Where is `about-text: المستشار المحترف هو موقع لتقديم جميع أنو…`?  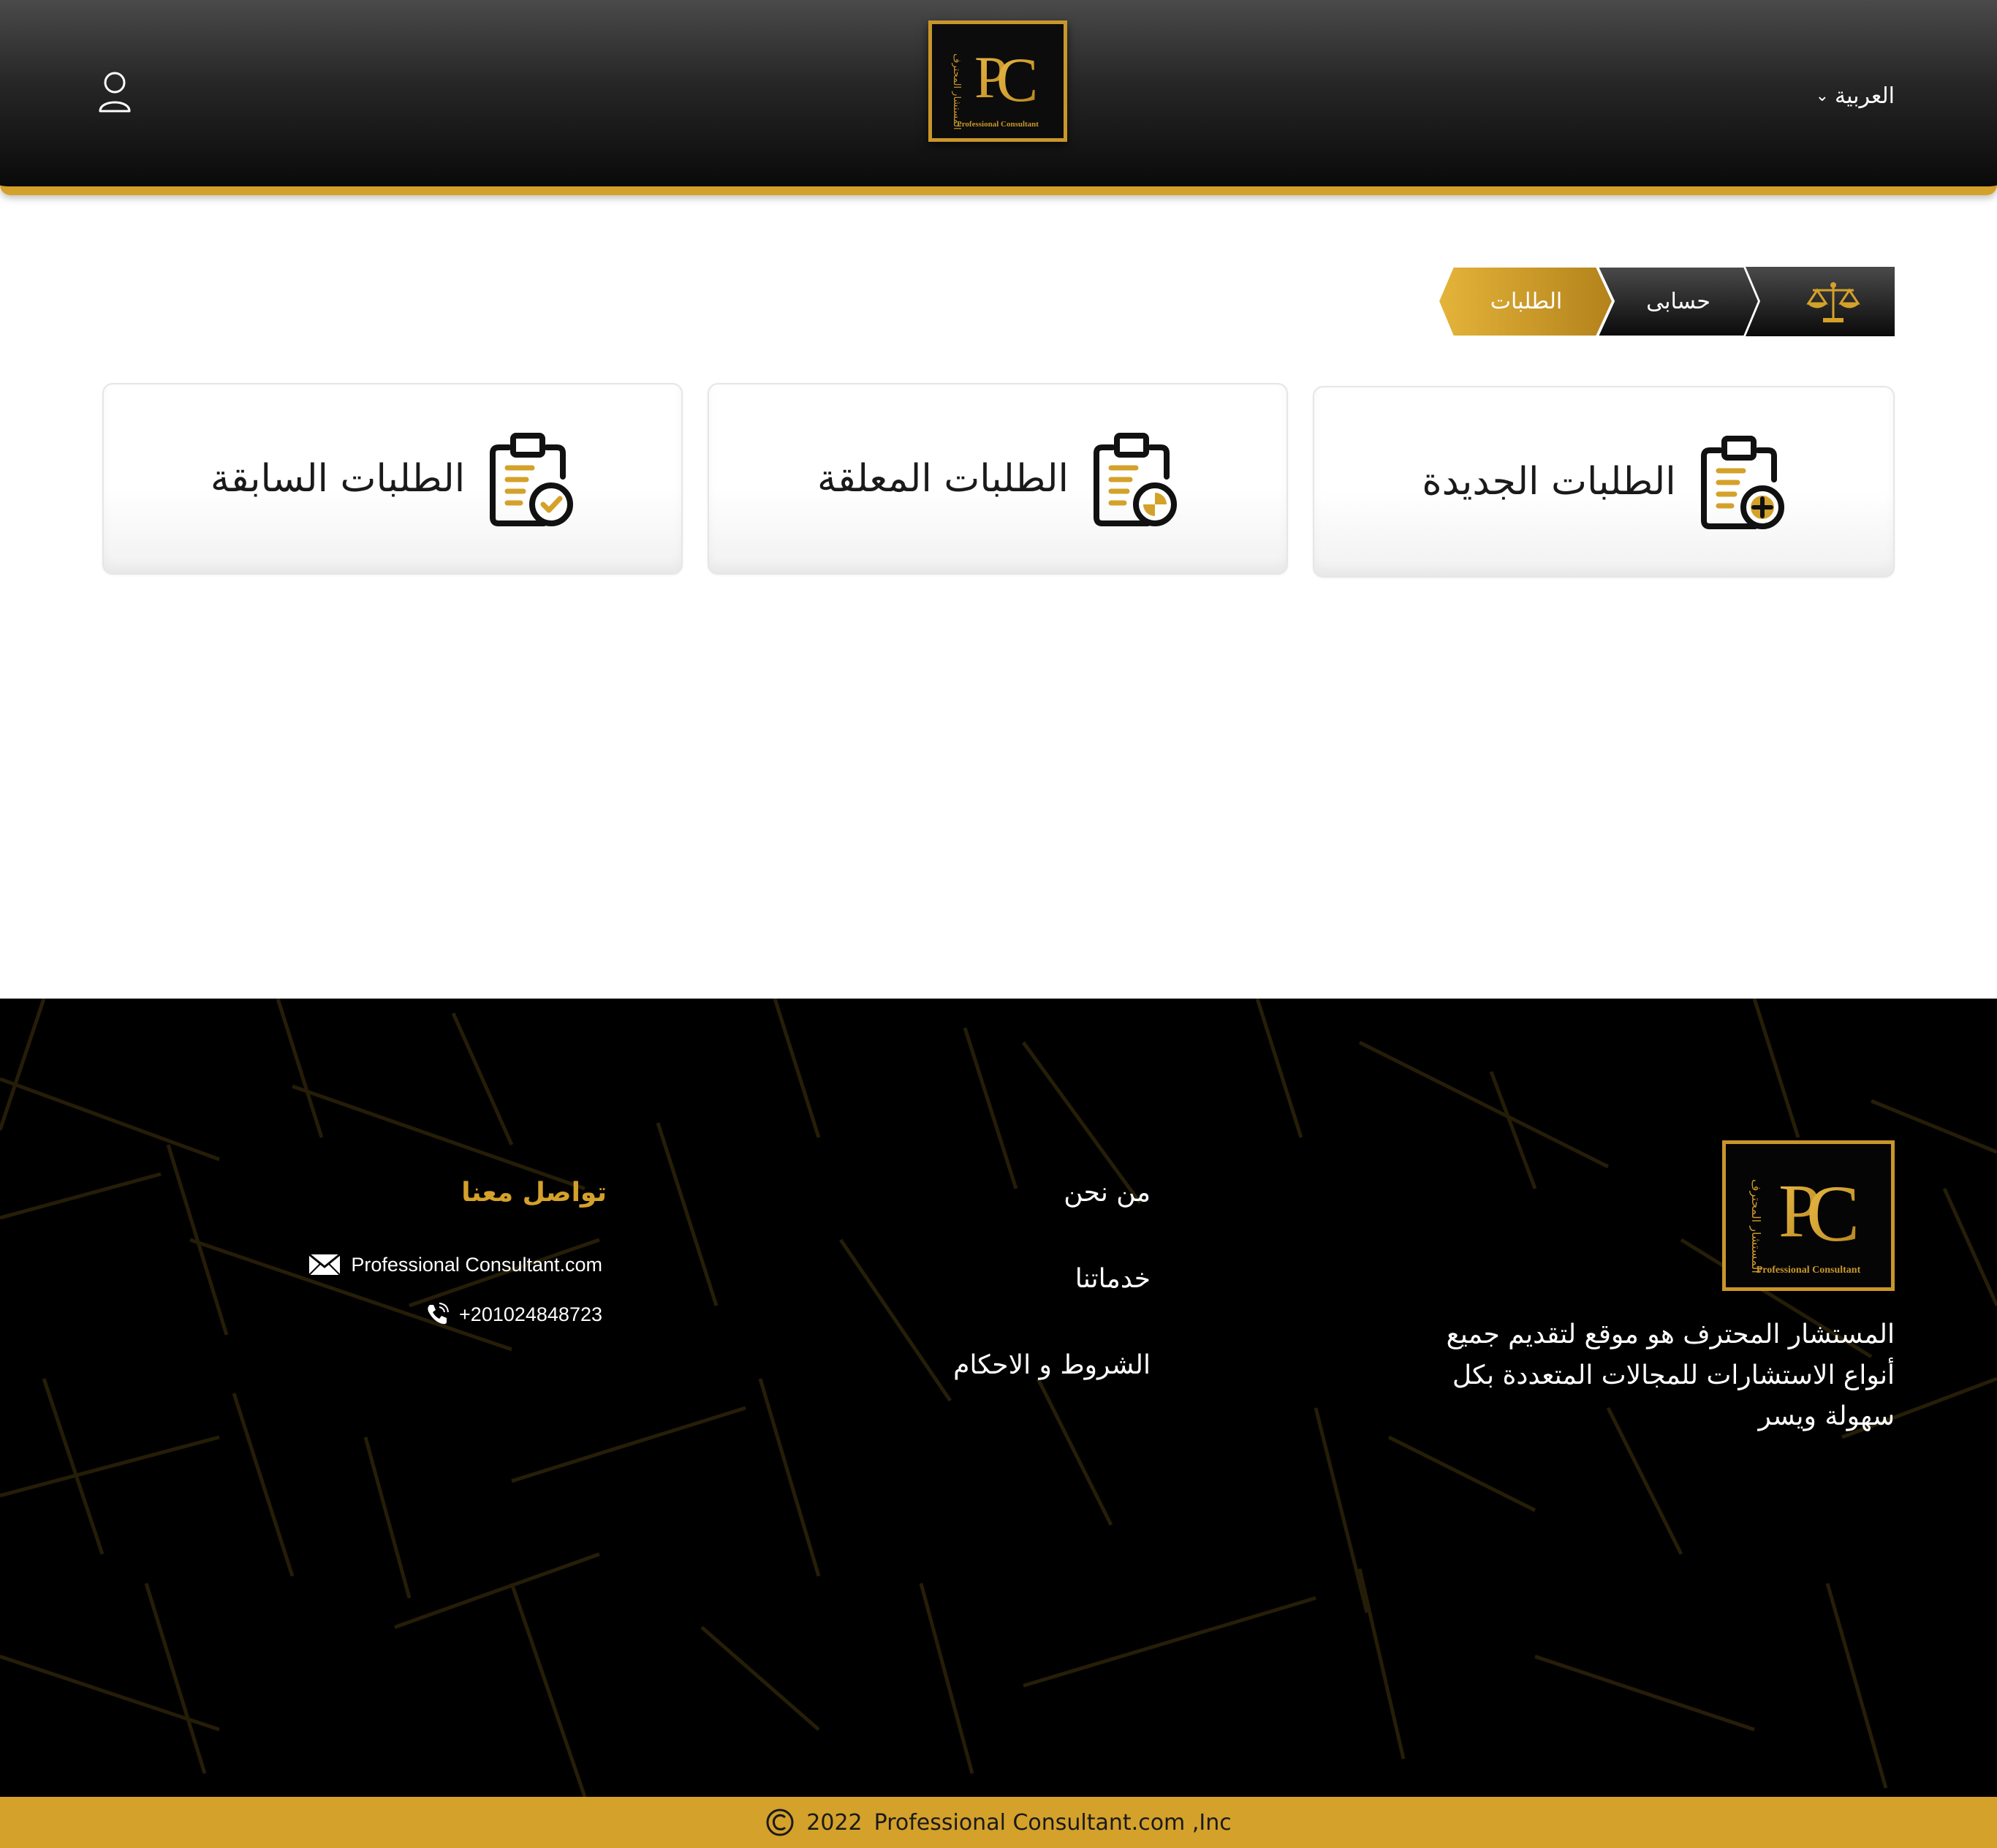 about-text: المستشار المحترف هو موقع لتقديم جميع أنو… is located at coordinates (1670, 1375).